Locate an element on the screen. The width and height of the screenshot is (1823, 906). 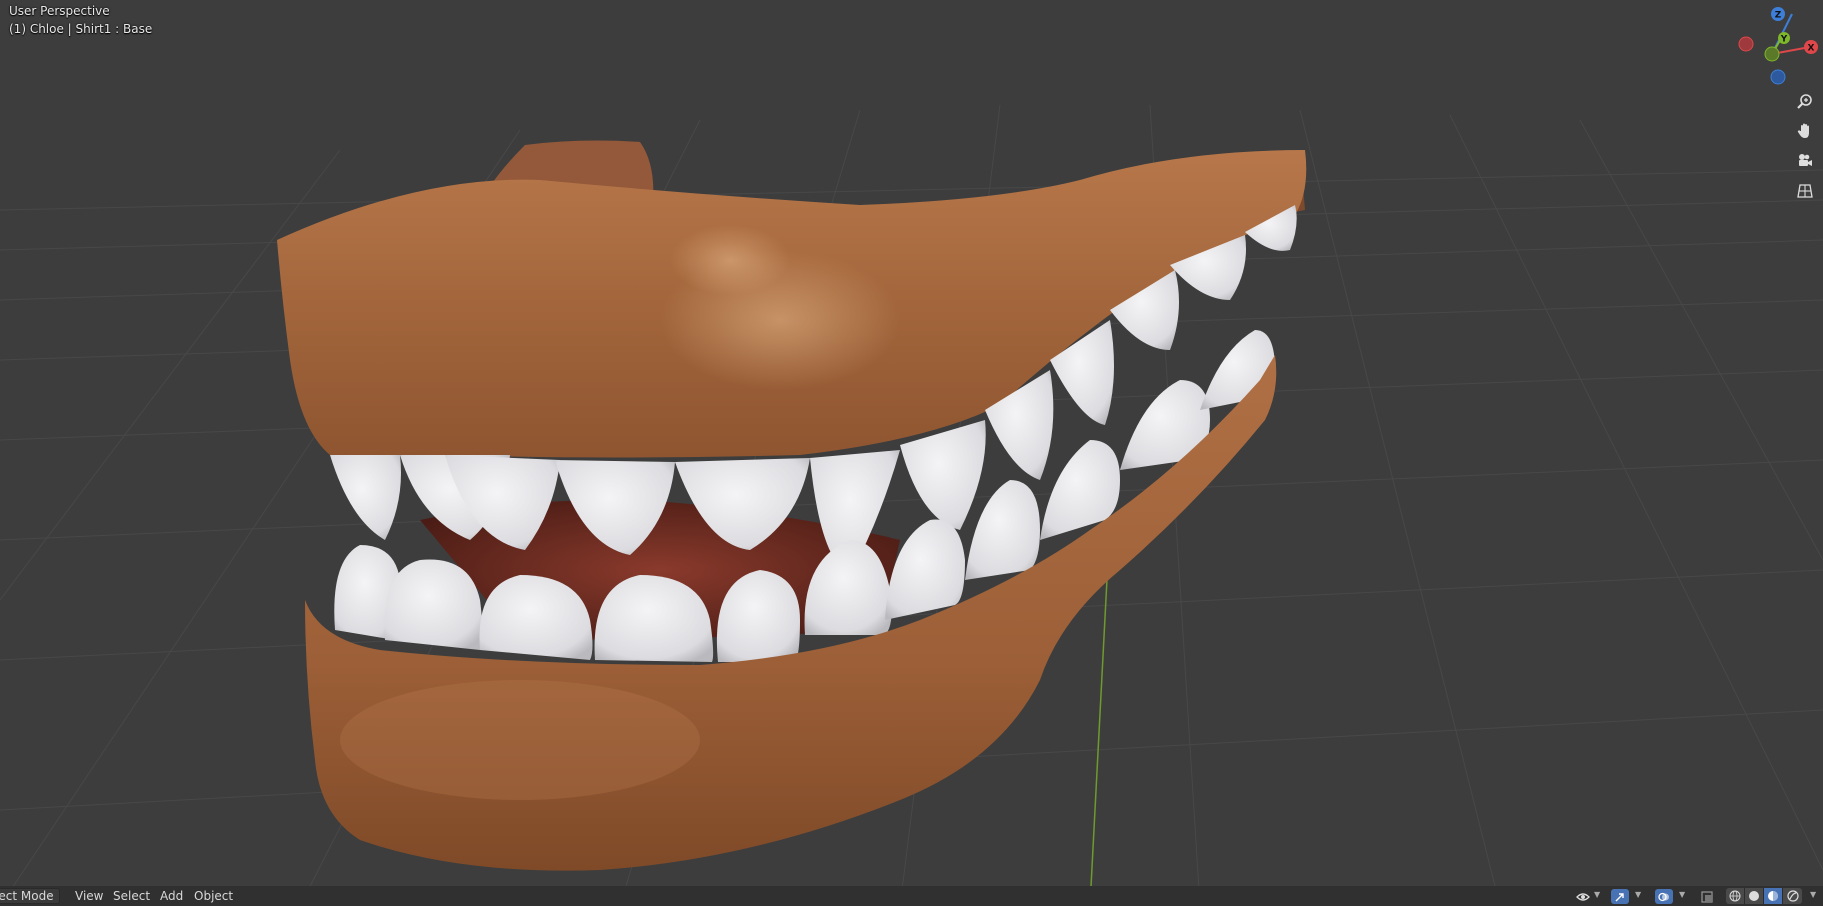
eye-icon is located at coordinates (1583, 896).